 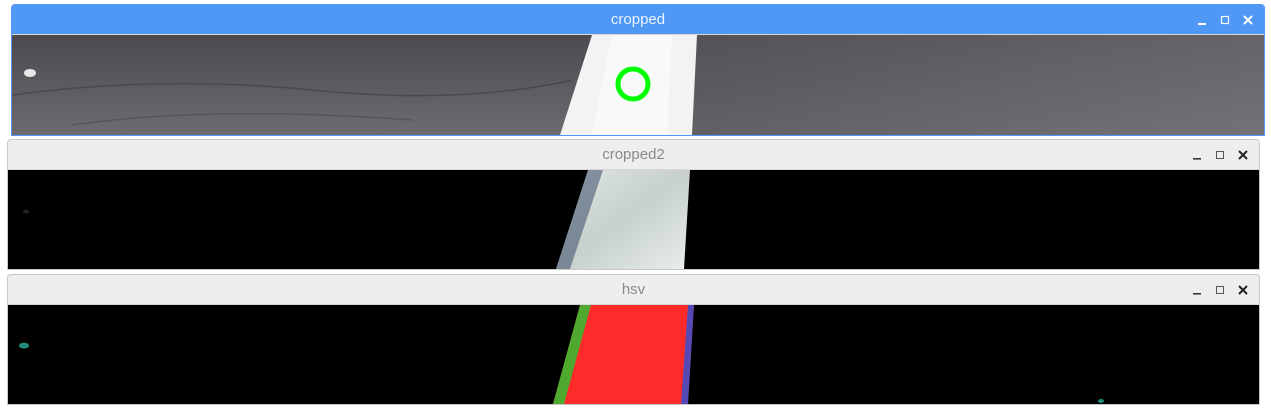 I want to click on titlebar-cropped: cropped, so click(x=638, y=19).